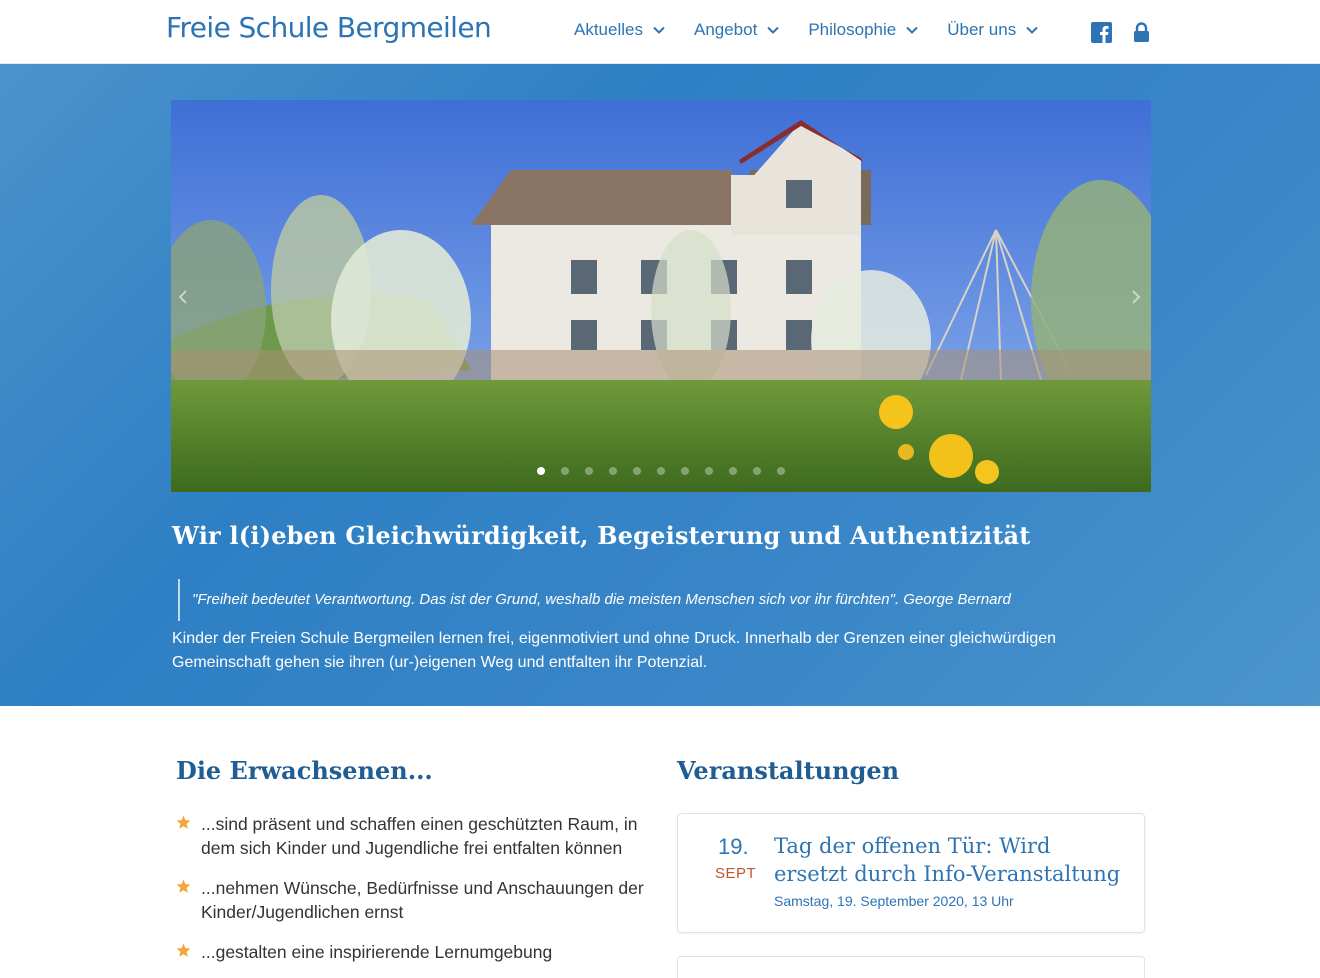 Image resolution: width=1320 pixels, height=978 pixels. What do you see at coordinates (911, 967) in the screenshot?
I see `event-card` at bounding box center [911, 967].